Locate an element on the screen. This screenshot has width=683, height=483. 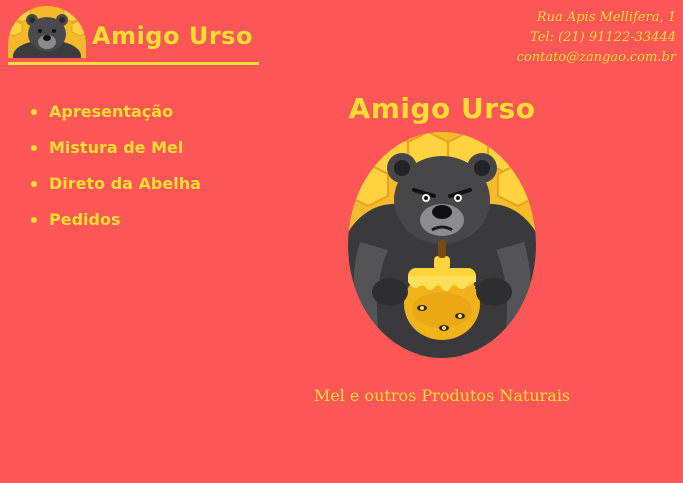
hero-bear-image is located at coordinates (442, 245).